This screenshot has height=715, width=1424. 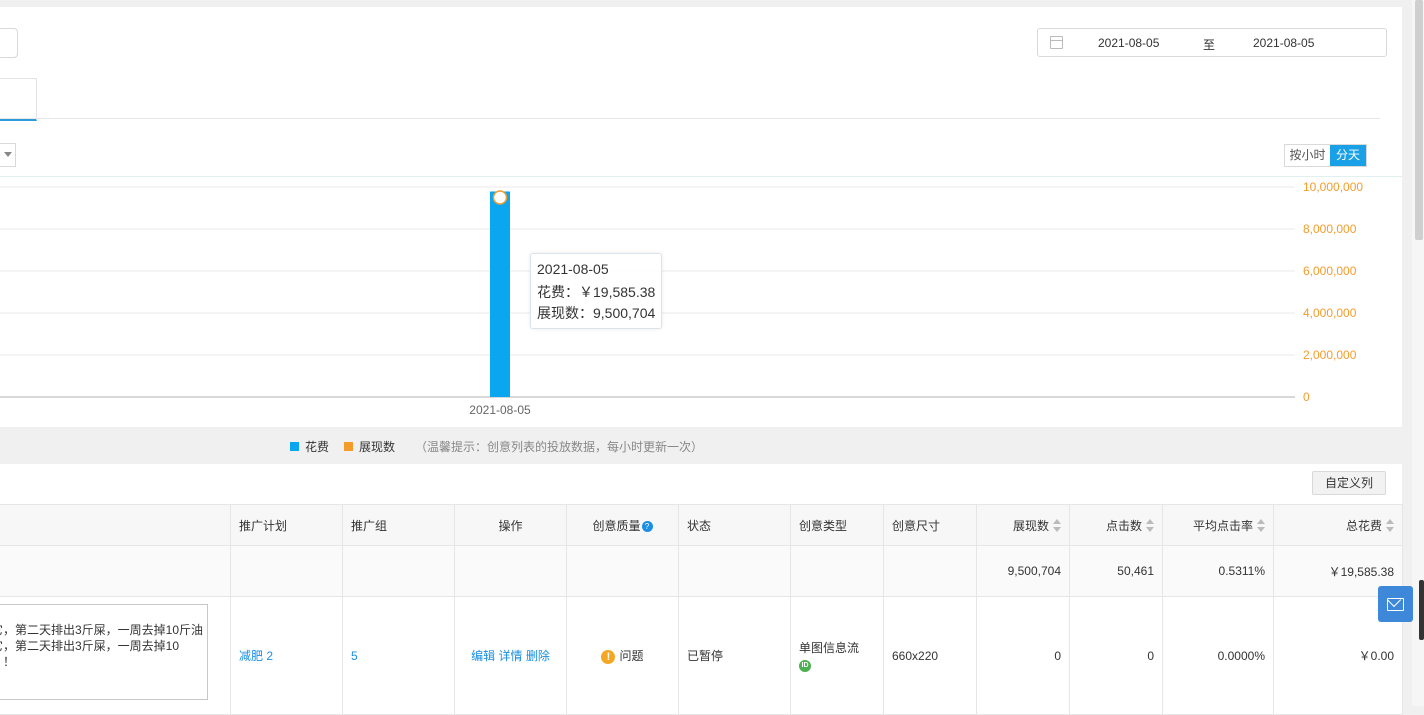 I want to click on right-axis-tick-label: 0, so click(x=1306, y=397).